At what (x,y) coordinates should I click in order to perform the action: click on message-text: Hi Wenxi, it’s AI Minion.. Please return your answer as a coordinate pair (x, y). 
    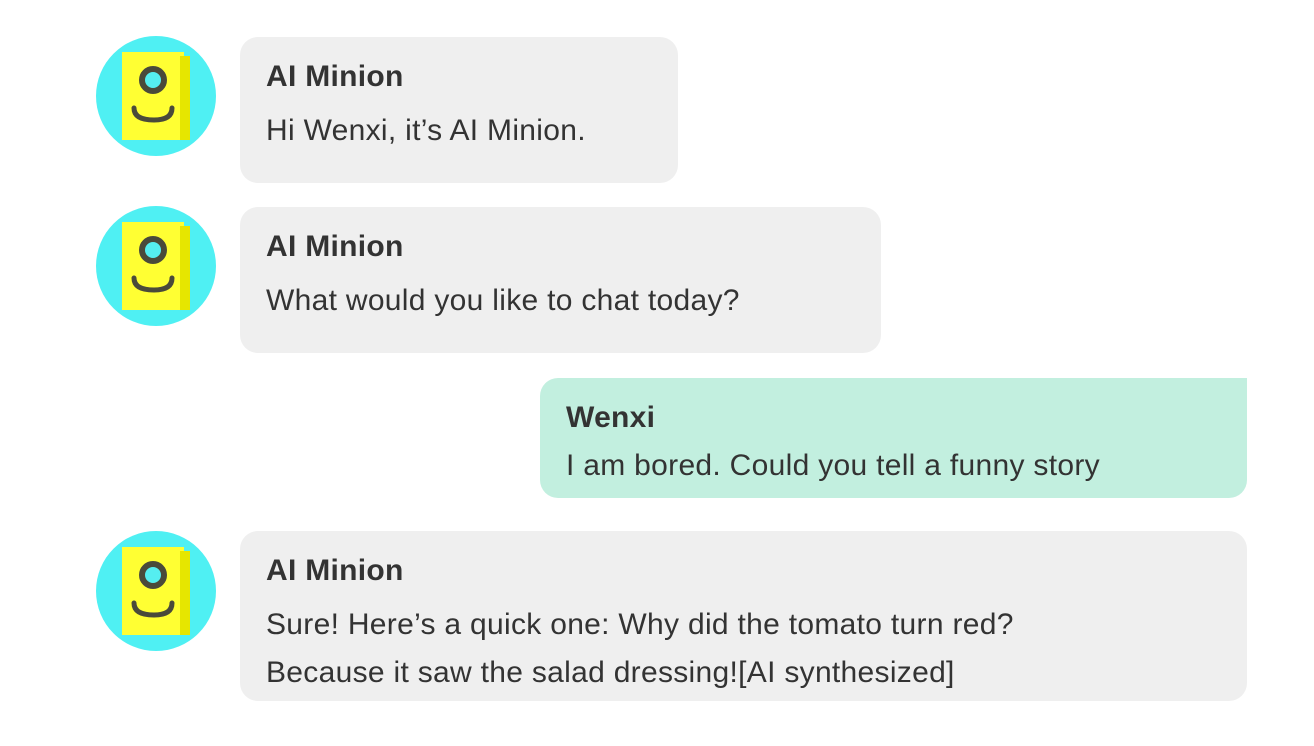
    Looking at the image, I should click on (459, 131).